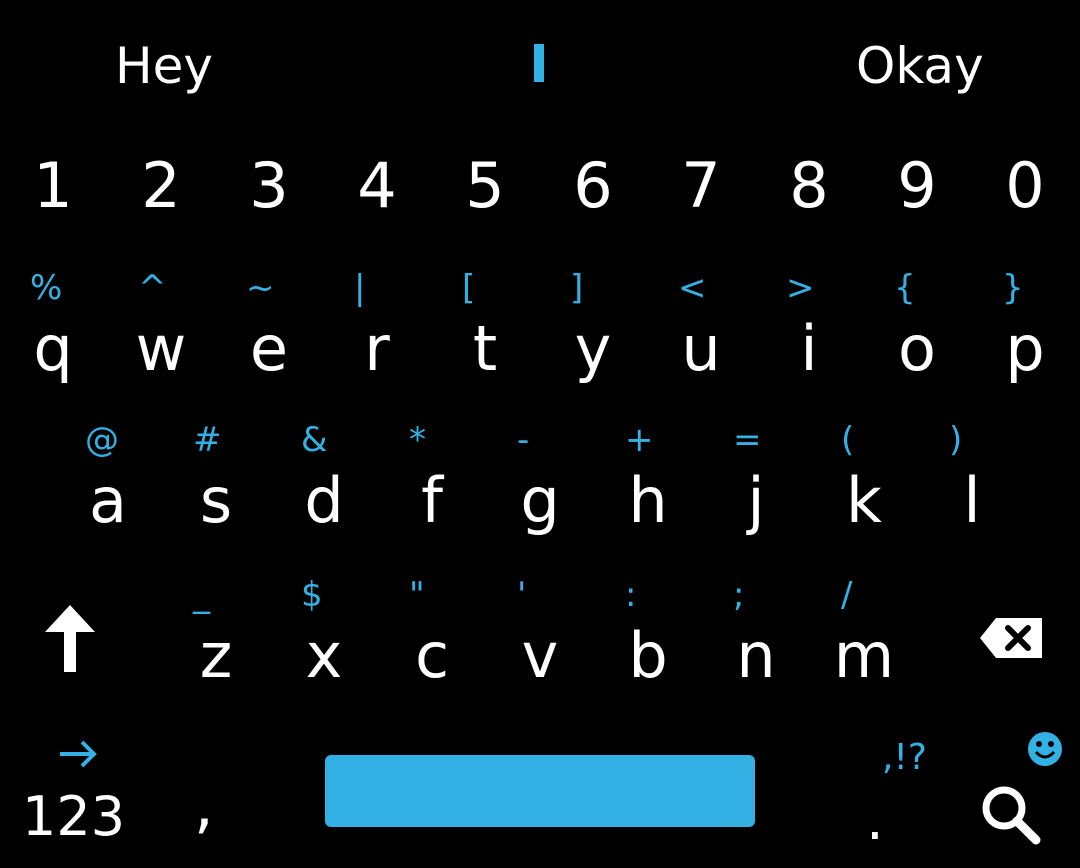 The width and height of the screenshot is (1080, 868). I want to click on key-alt-symbol: =, so click(747, 440).